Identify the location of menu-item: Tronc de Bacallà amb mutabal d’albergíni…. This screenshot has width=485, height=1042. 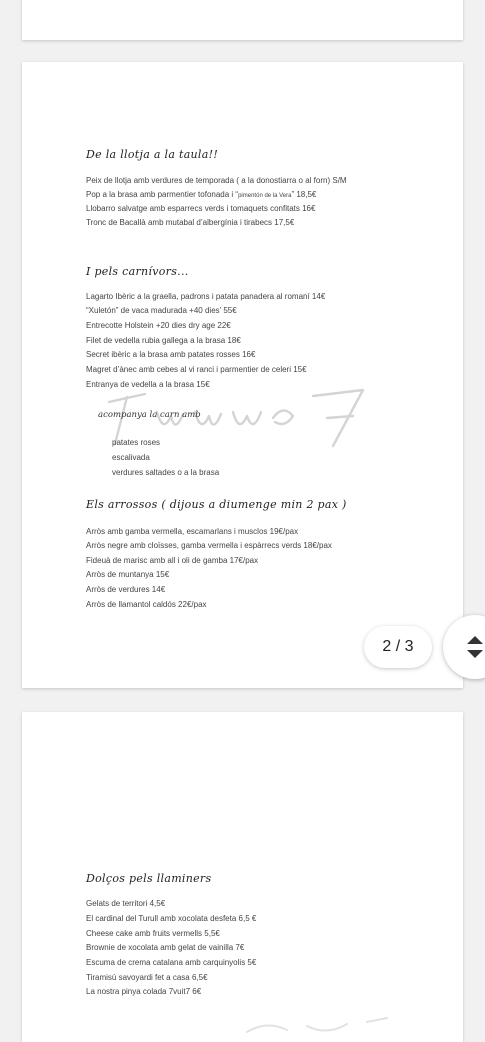
(190, 222).